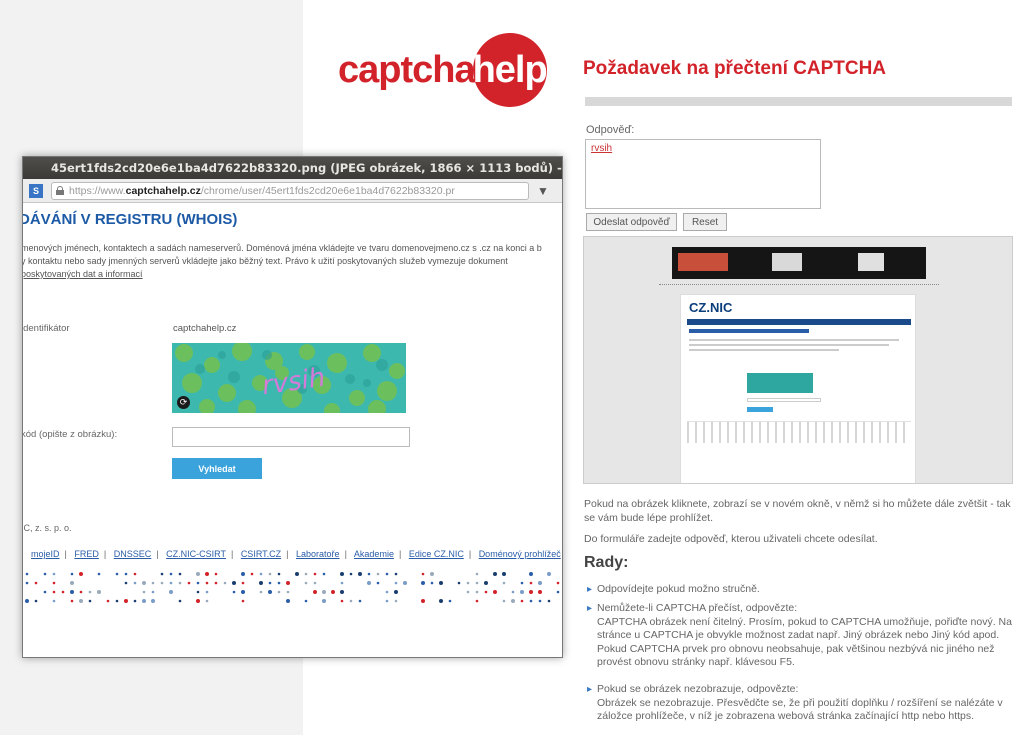 Image resolution: width=1035 pixels, height=735 pixels. Describe the element at coordinates (205, 328) in the screenshot. I see `identifier-value: captchahelp.cz` at that location.